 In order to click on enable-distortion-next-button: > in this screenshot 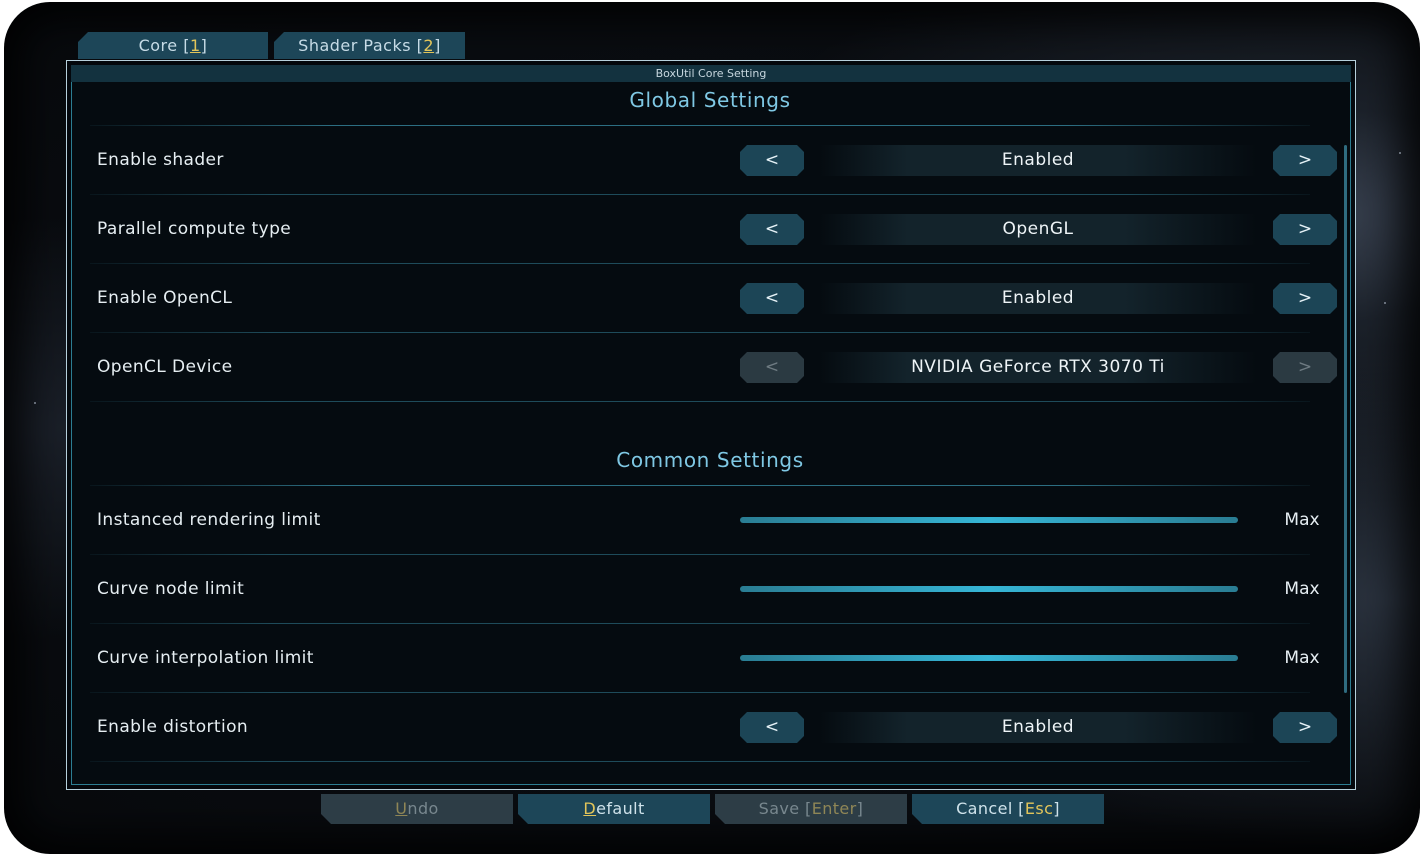, I will do `click(1305, 727)`.